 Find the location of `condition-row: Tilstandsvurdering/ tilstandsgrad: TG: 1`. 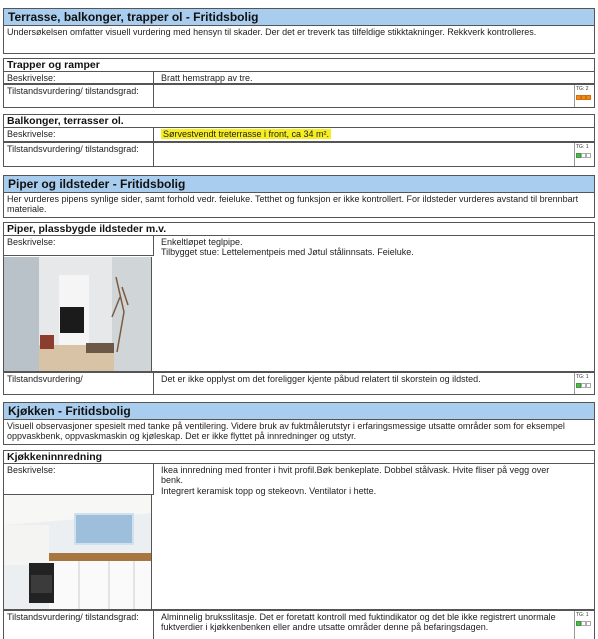

condition-row: Tilstandsvurdering/ tilstandsgrad: TG: 1 is located at coordinates (299, 154).